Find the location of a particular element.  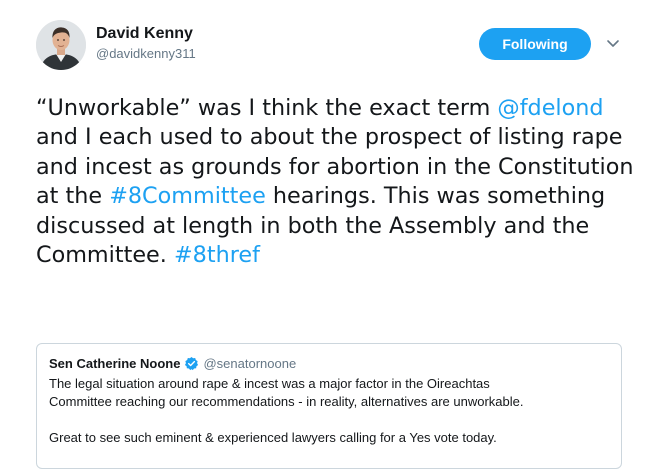

chevron-down-icon is located at coordinates (613, 43).